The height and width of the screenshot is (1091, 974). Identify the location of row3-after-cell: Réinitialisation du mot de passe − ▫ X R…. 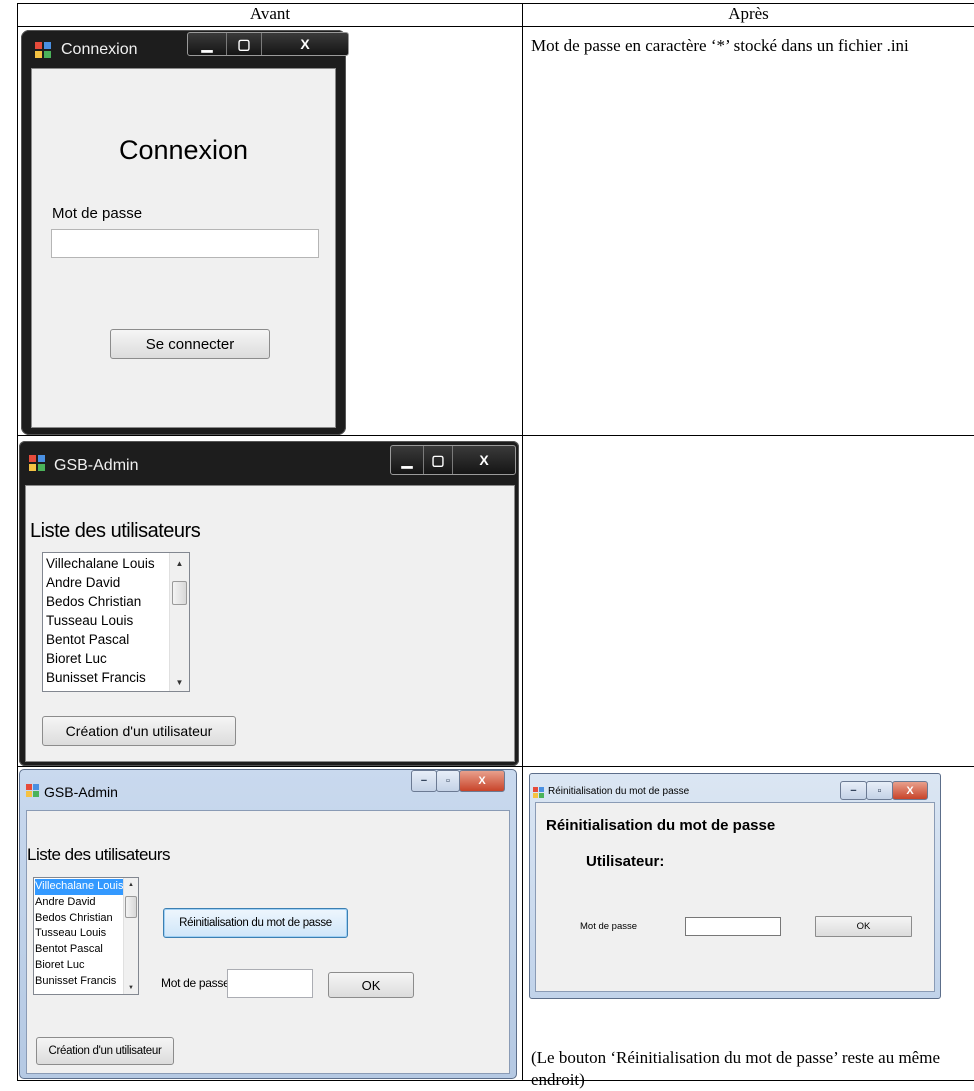
(748, 924).